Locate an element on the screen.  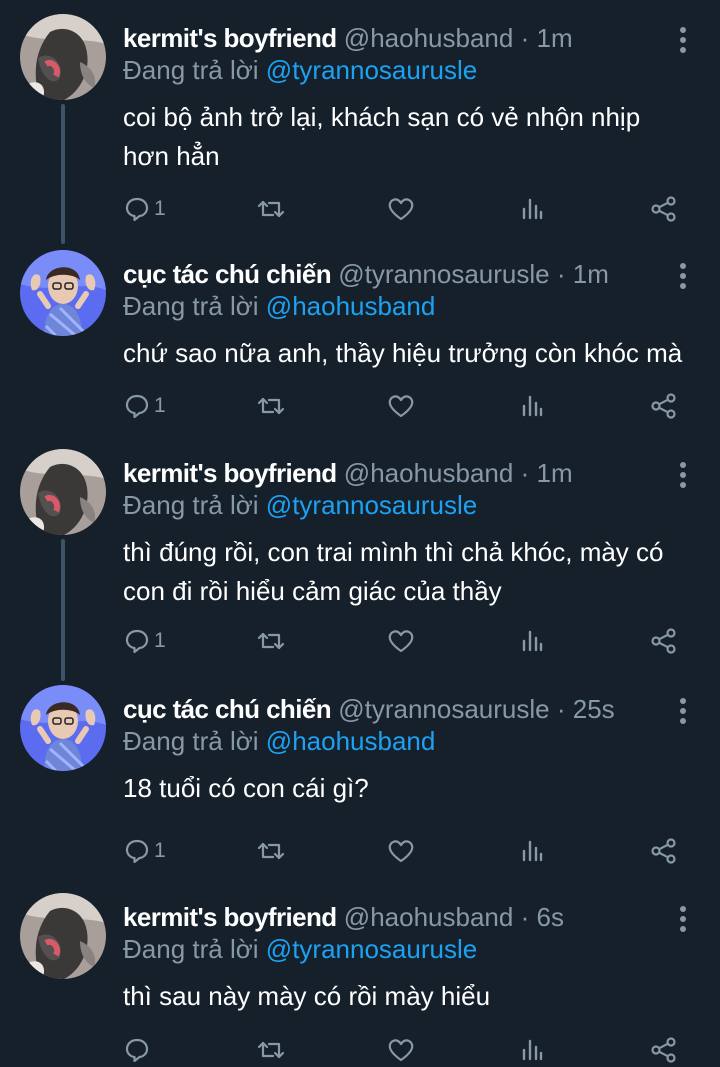
tweet-header: cục tác chú chiến @tyrannosaurusle · 25s is located at coordinates (391, 709).